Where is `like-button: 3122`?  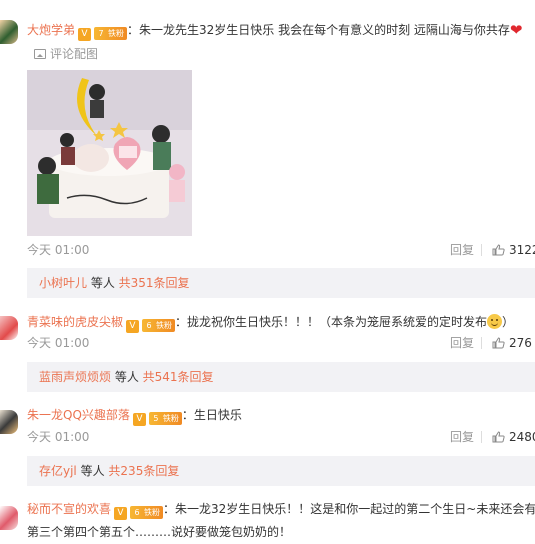
like-button: 3122 is located at coordinates (513, 250).